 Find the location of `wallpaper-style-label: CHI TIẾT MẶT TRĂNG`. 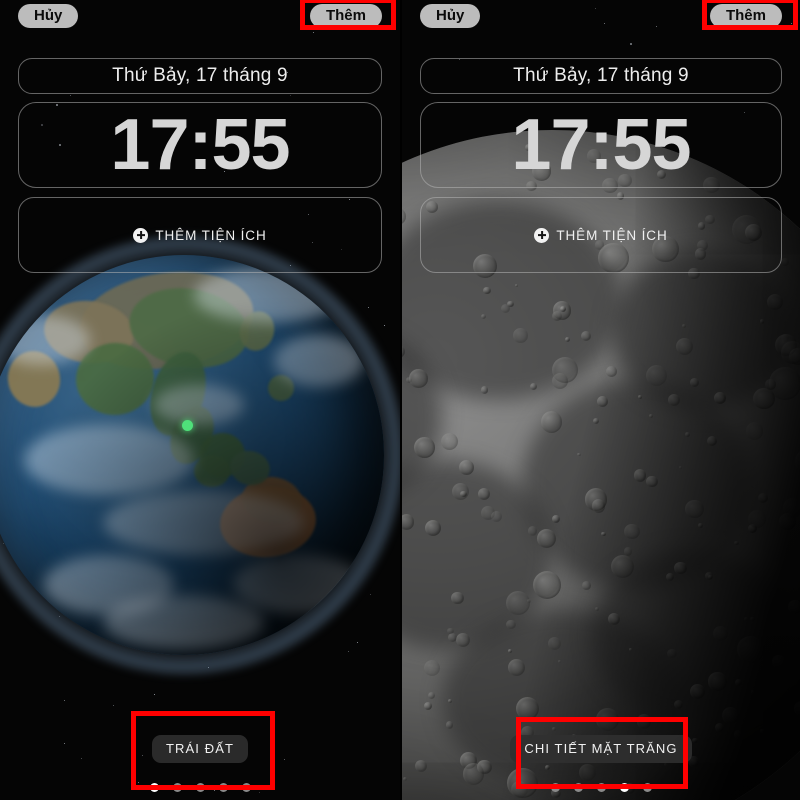

wallpaper-style-label: CHI TIẾT MẶT TRĂNG is located at coordinates (601, 749).